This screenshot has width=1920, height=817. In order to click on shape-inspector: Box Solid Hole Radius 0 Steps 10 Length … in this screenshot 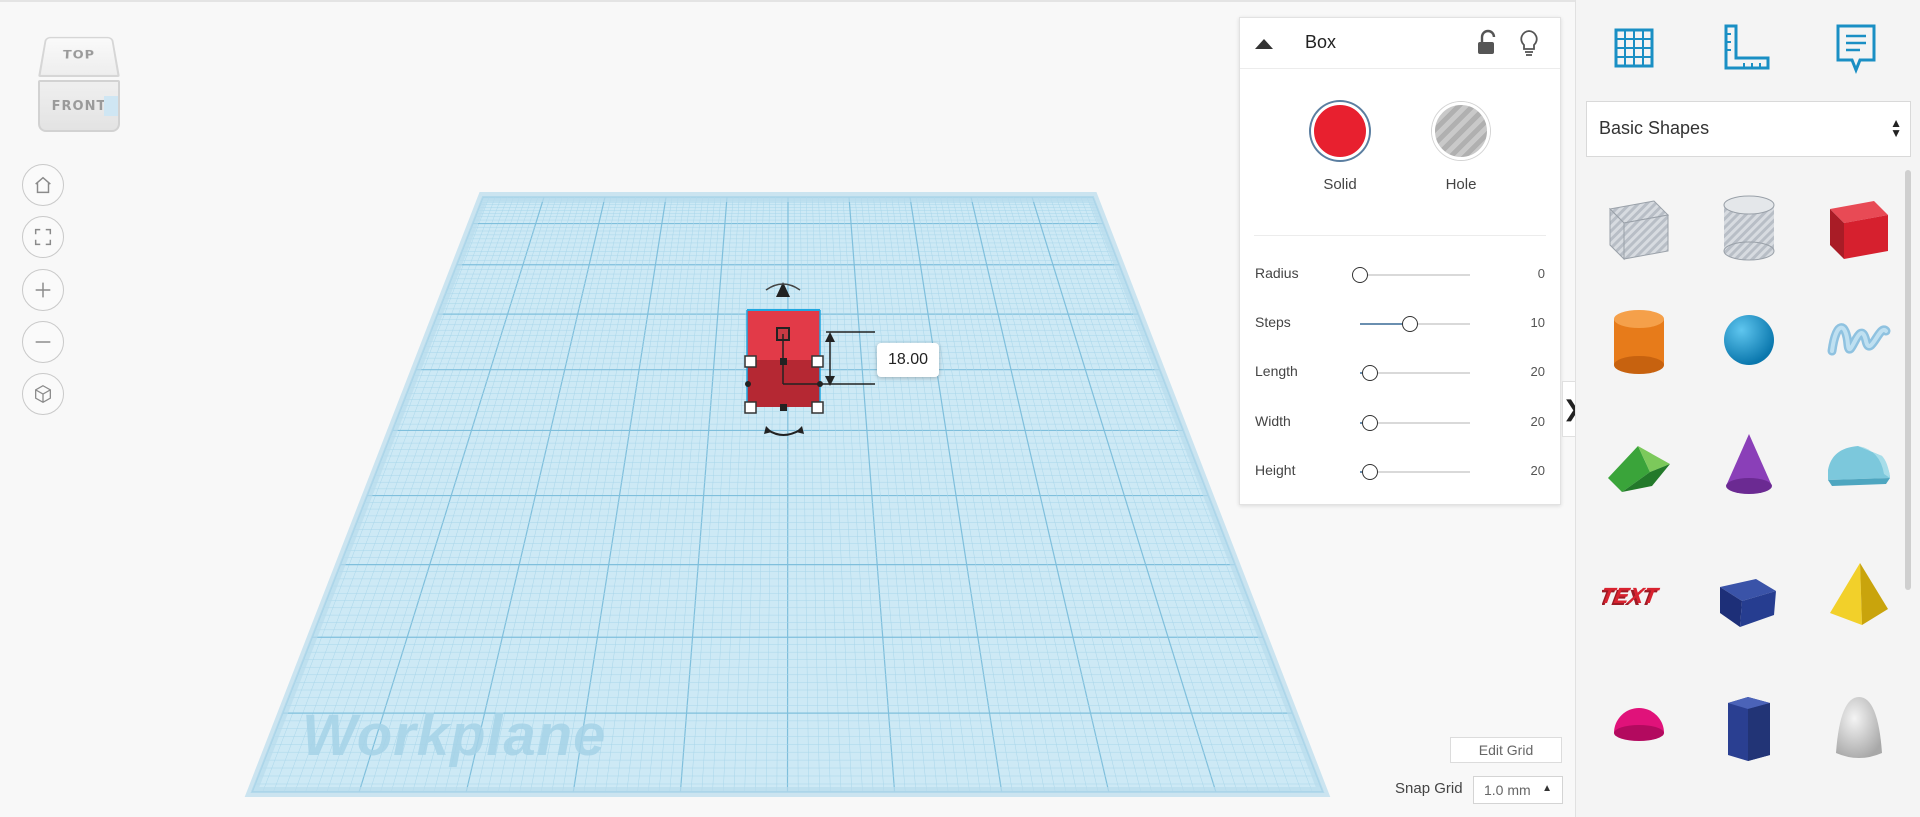, I will do `click(1400, 261)`.